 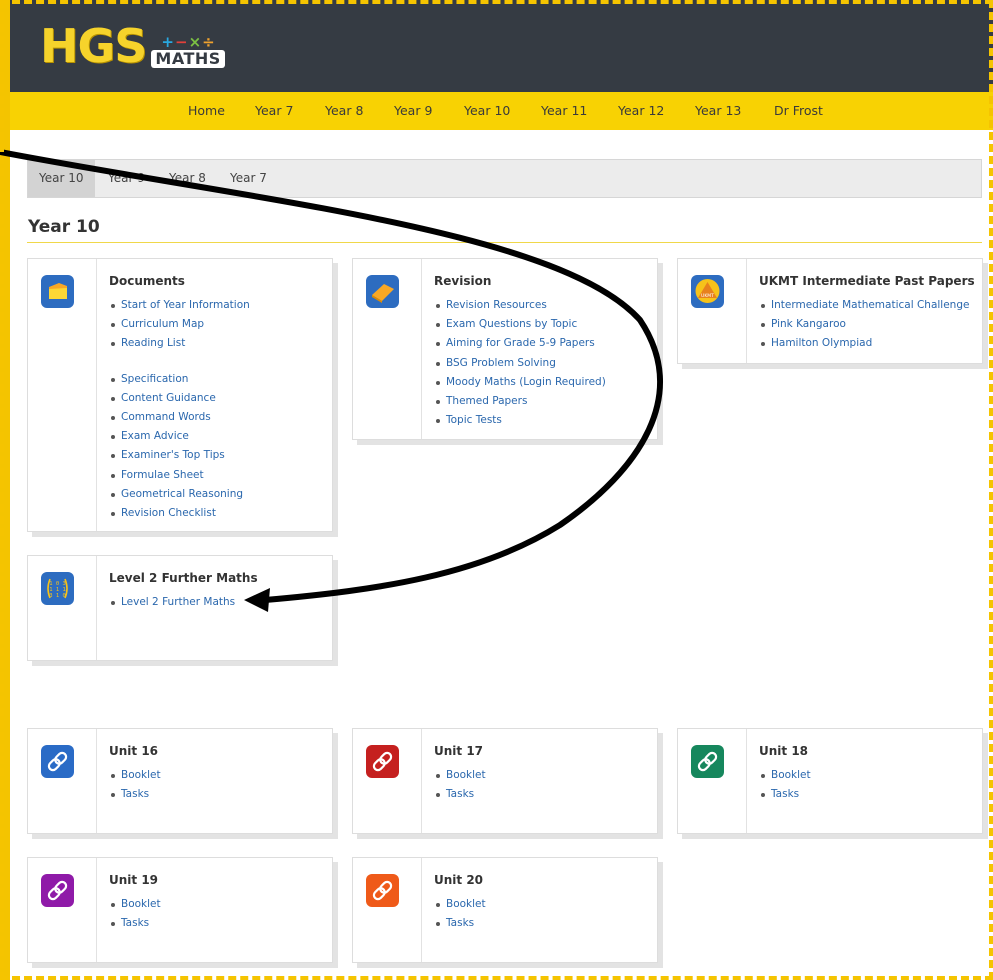 What do you see at coordinates (179, 379) in the screenshot?
I see `link-specification: Specification` at bounding box center [179, 379].